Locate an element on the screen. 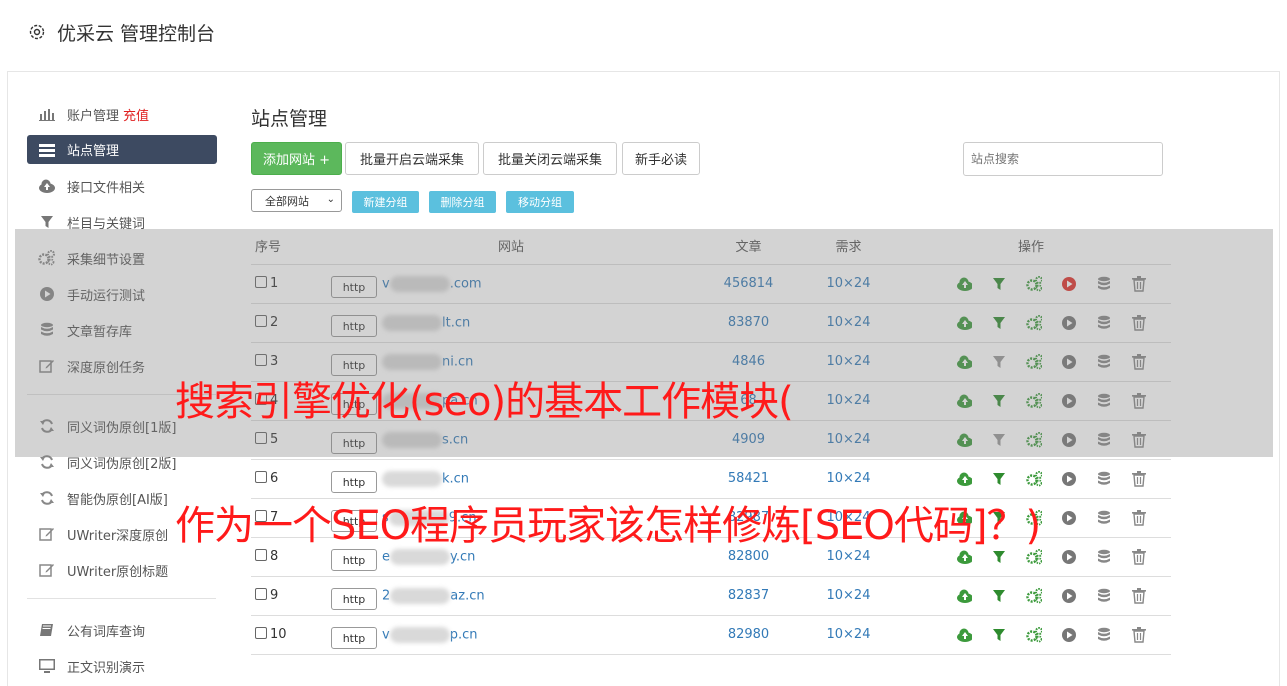 The image size is (1287, 686). delete-group-button: 删除分组 is located at coordinates (462, 202).